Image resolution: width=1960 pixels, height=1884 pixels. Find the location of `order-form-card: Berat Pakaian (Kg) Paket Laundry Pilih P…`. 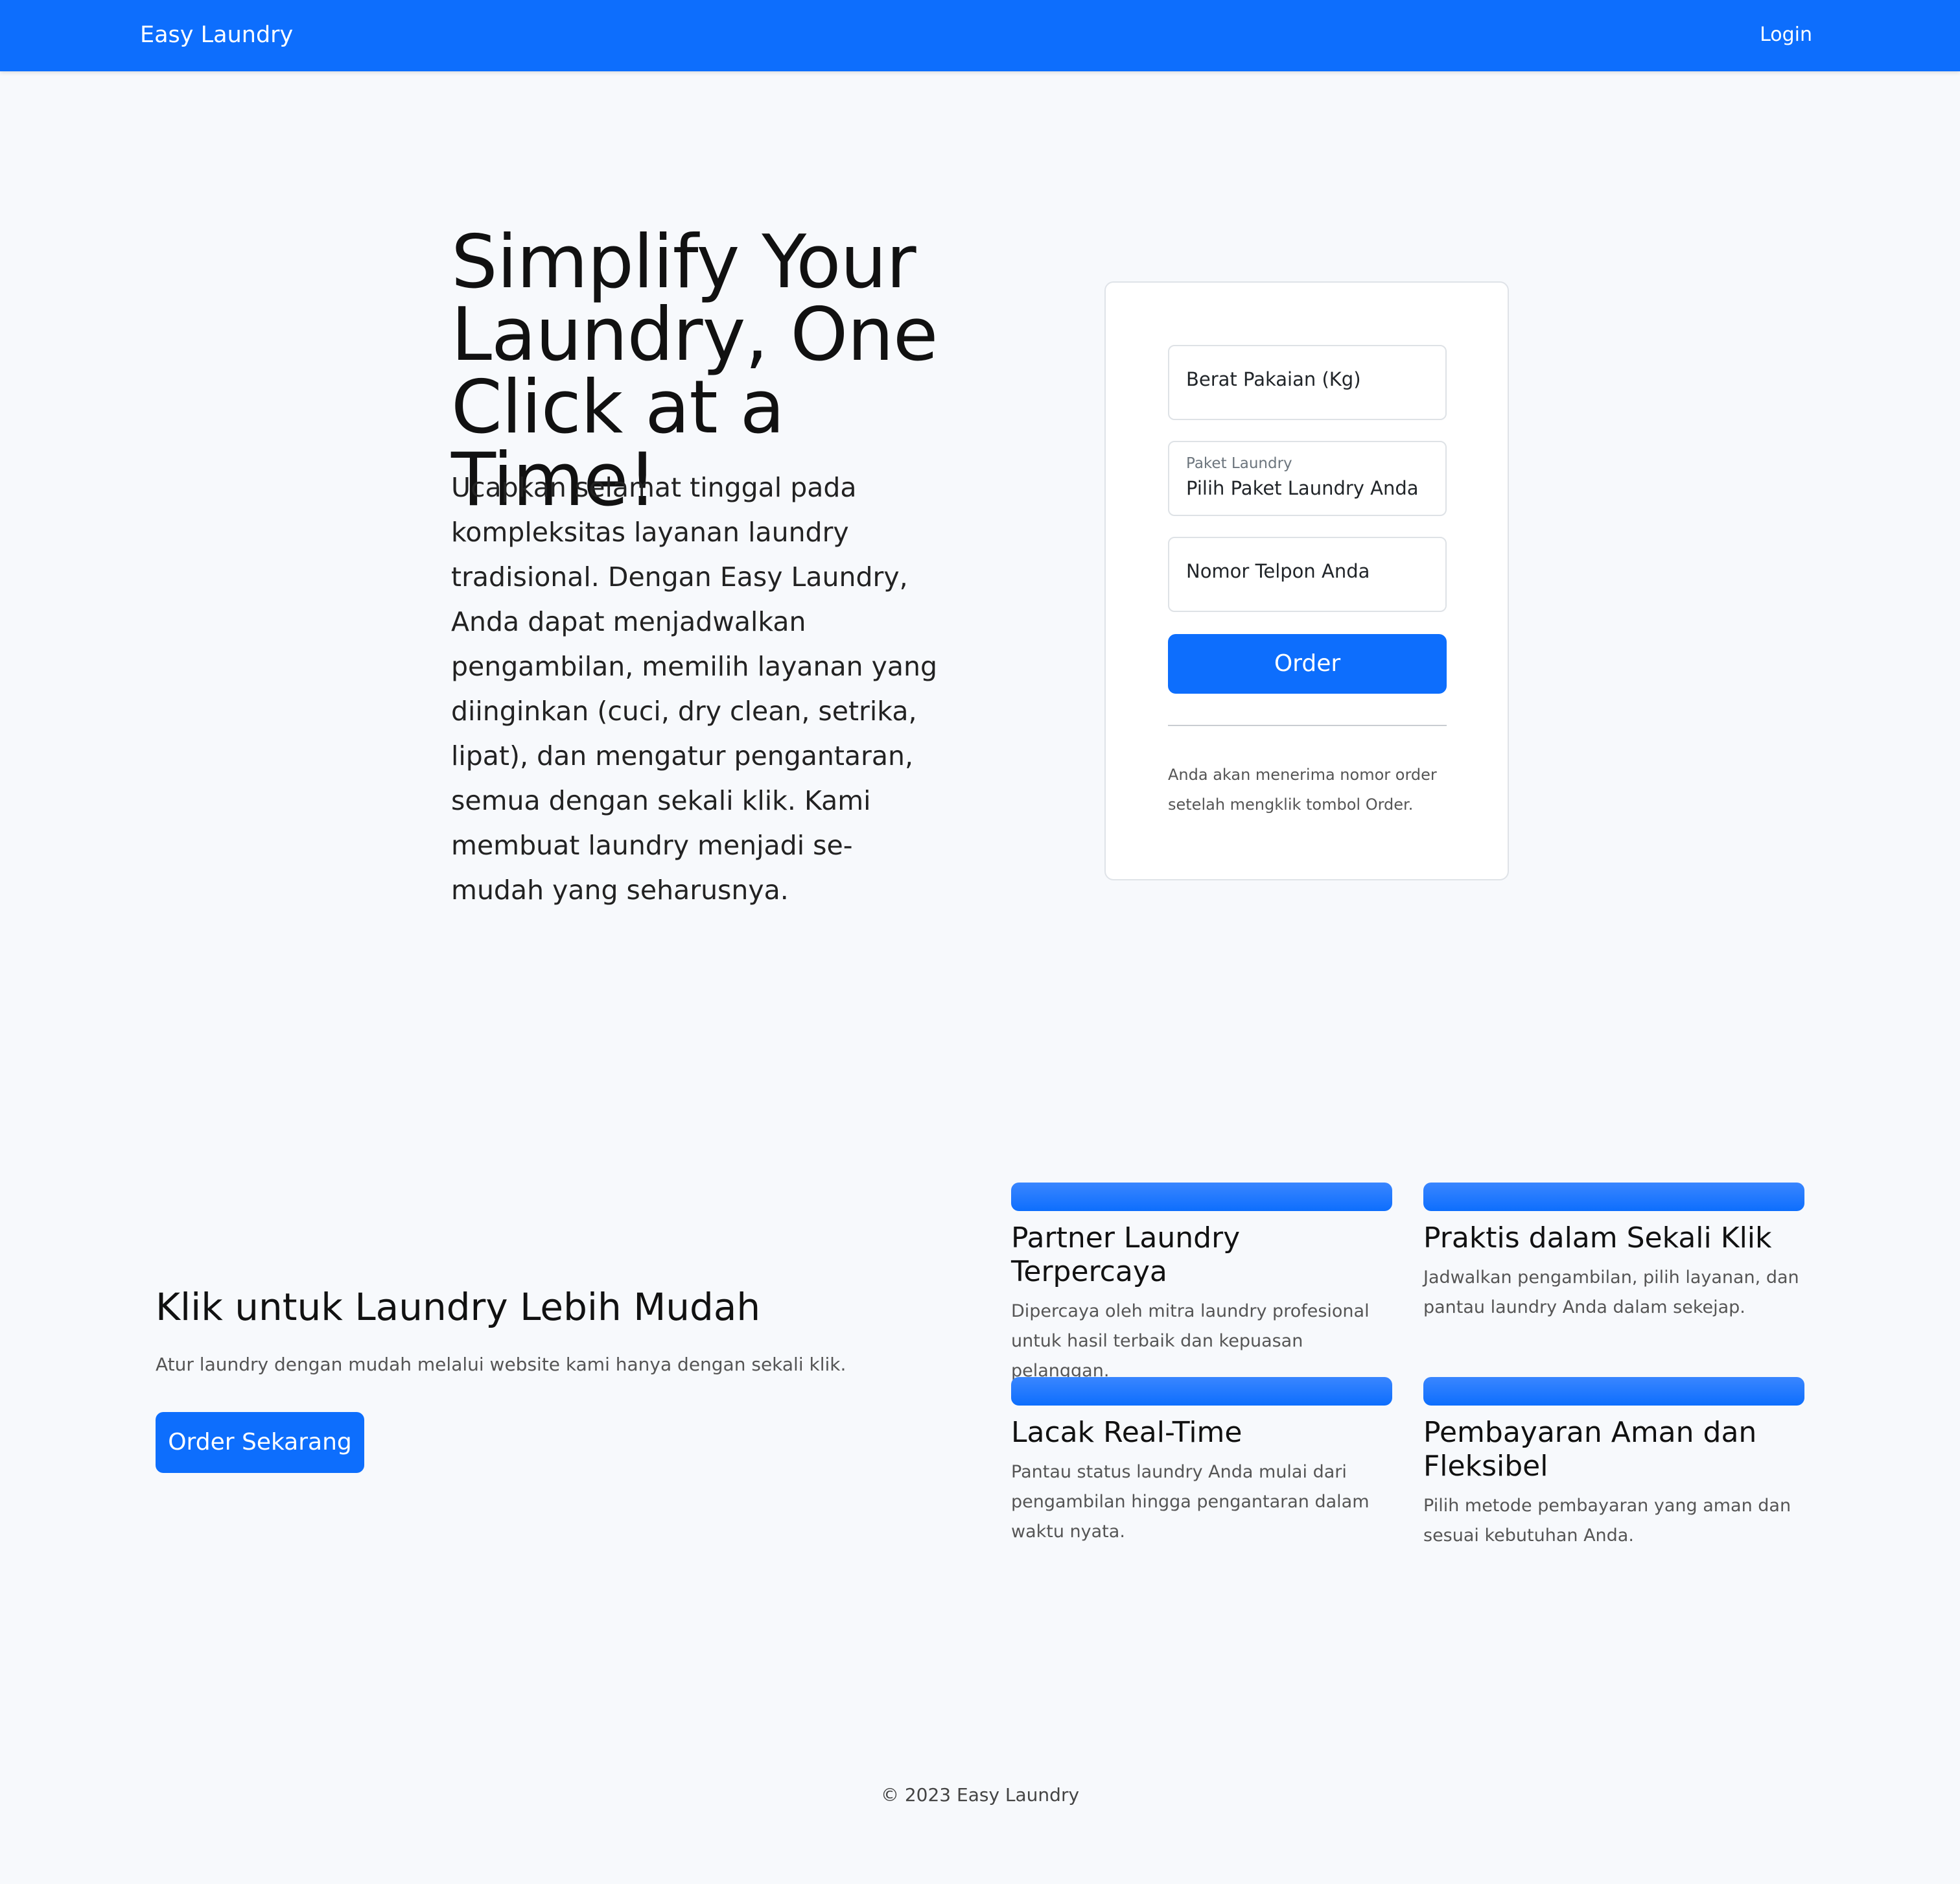

order-form-card: Berat Pakaian (Kg) Paket Laundry Pilih P… is located at coordinates (1306, 580).